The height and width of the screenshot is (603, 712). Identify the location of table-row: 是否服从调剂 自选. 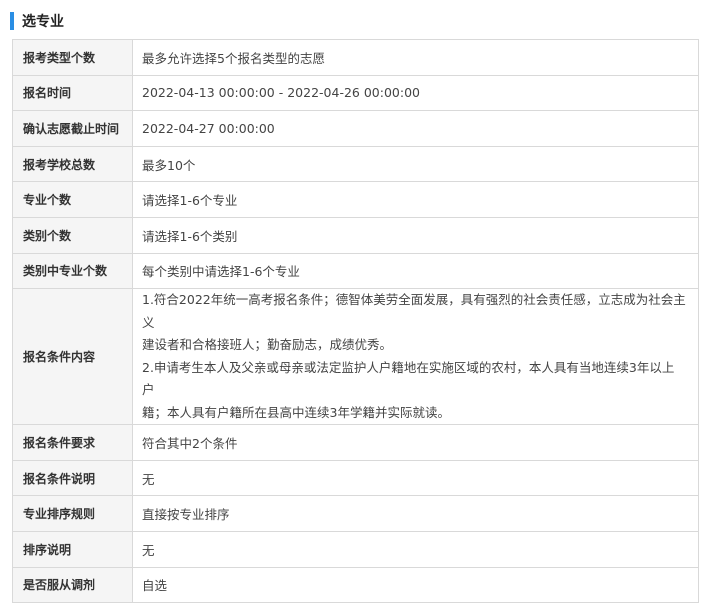
(355, 584).